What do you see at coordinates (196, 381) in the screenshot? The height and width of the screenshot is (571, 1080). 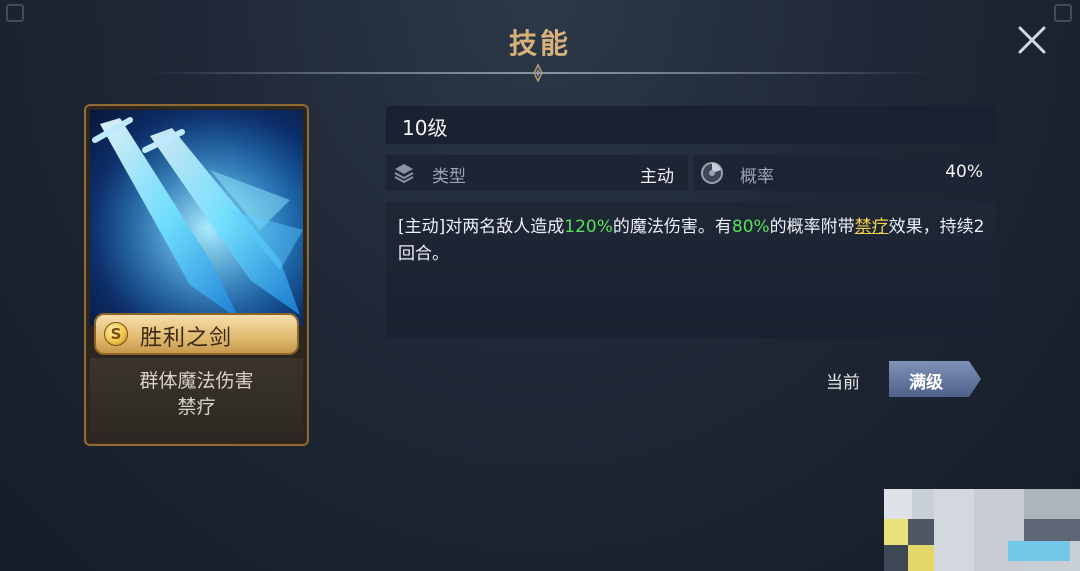 I see `skill-tag: 群体魔法伤害` at bounding box center [196, 381].